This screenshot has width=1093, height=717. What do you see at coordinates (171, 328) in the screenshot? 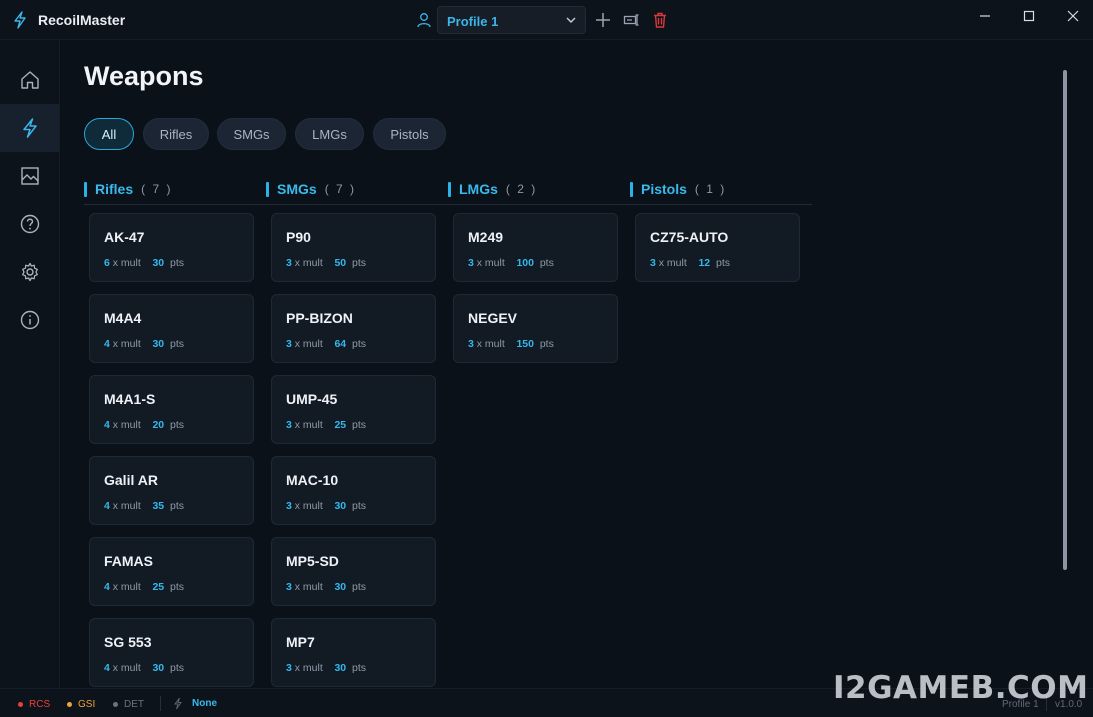
I see `weapon-card: M4A4 4 x mult 30 pts` at bounding box center [171, 328].